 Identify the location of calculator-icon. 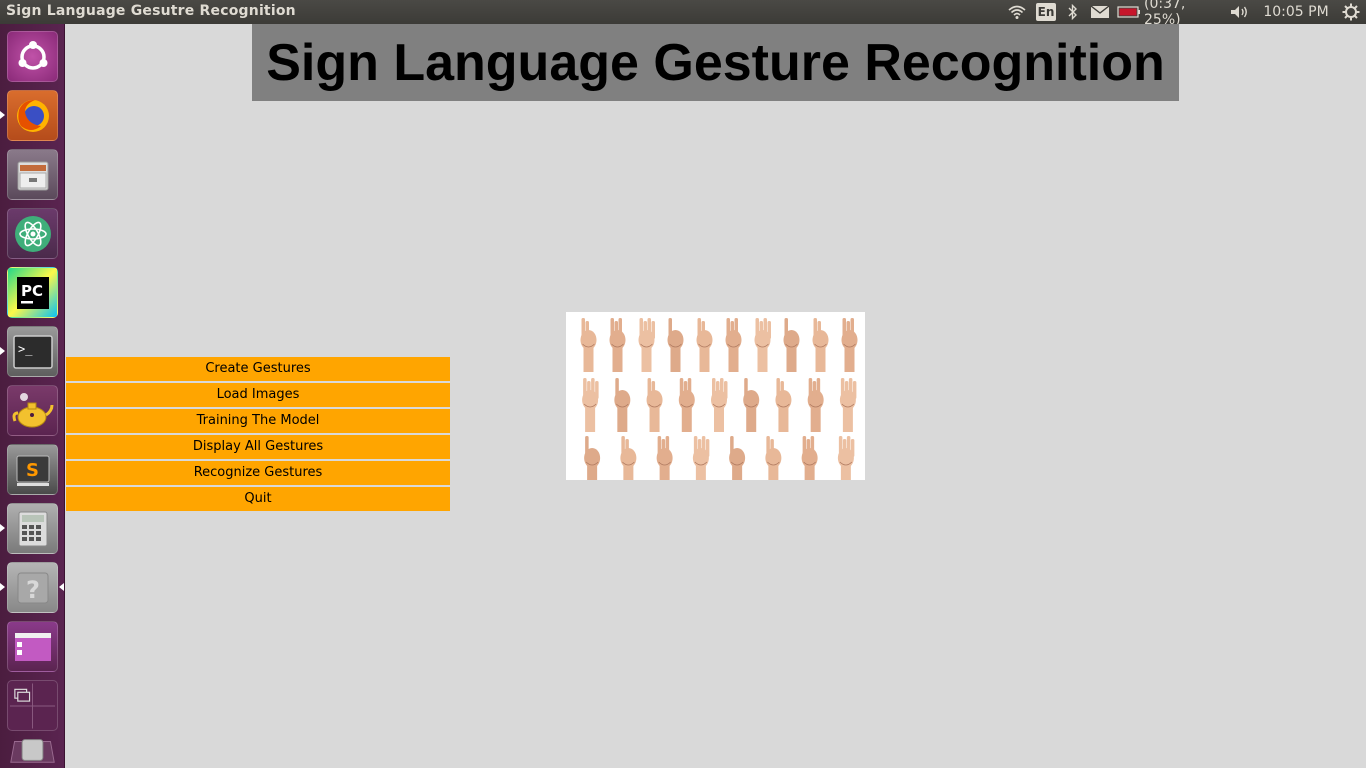
(32, 528).